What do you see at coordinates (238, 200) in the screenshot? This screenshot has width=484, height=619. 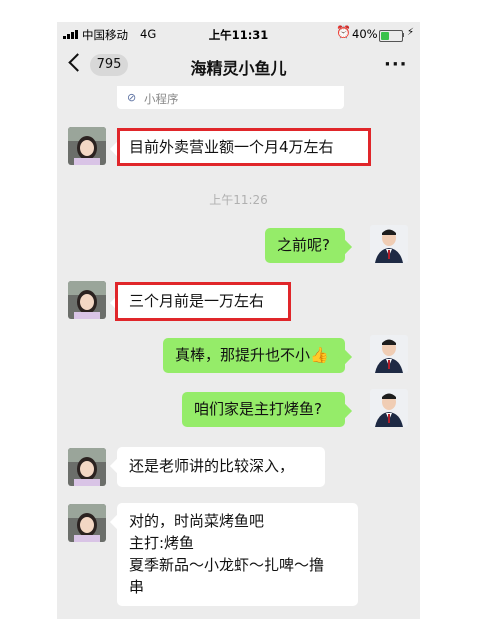 I see `timestamp: 上午11:26` at bounding box center [238, 200].